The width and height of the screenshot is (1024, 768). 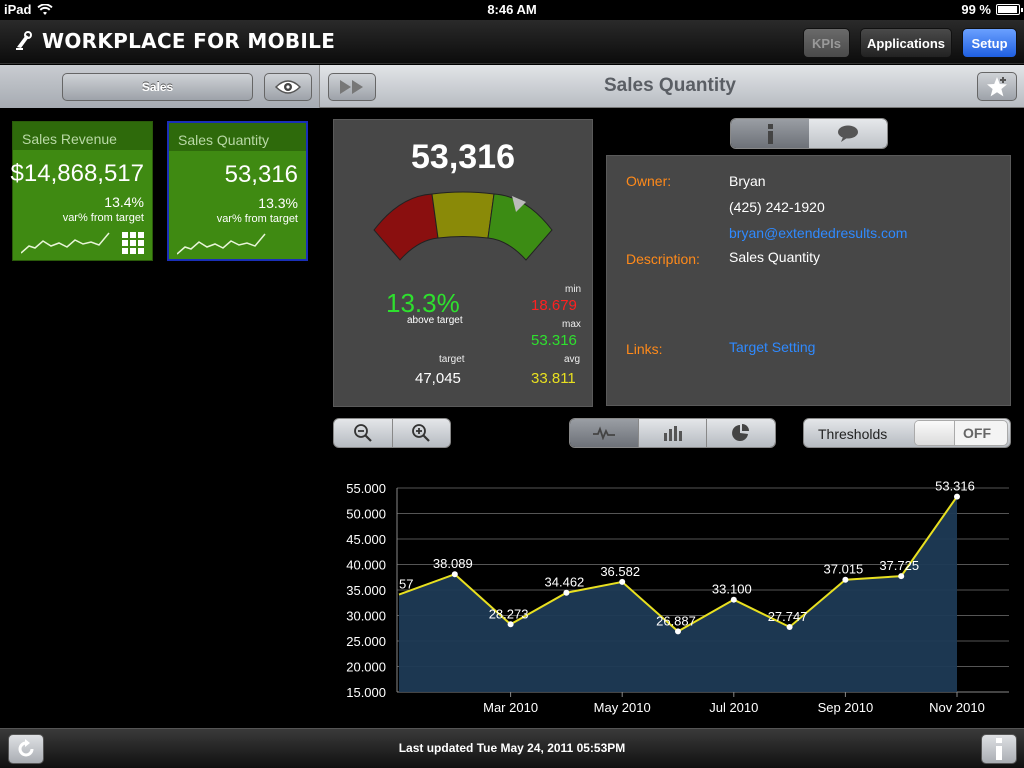 What do you see at coordinates (676, 620) in the screenshot?
I see `data-label: 26.887` at bounding box center [676, 620].